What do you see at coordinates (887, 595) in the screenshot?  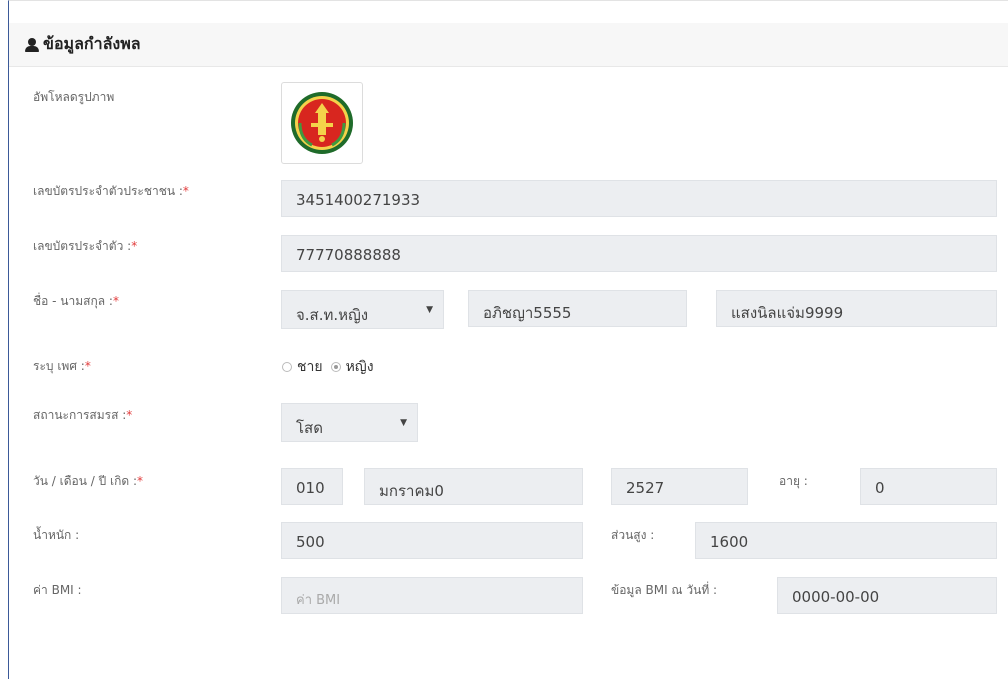 I see `bmi-date-input: 0000-00-00` at bounding box center [887, 595].